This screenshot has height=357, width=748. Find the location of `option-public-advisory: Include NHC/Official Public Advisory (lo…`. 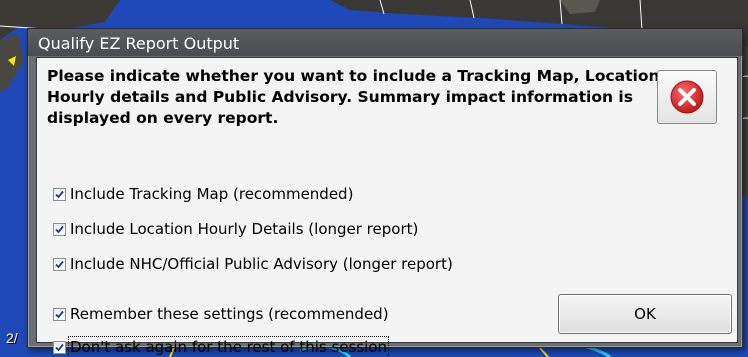

option-public-advisory: Include NHC/Official Public Advisory (lo… is located at coordinates (253, 264).